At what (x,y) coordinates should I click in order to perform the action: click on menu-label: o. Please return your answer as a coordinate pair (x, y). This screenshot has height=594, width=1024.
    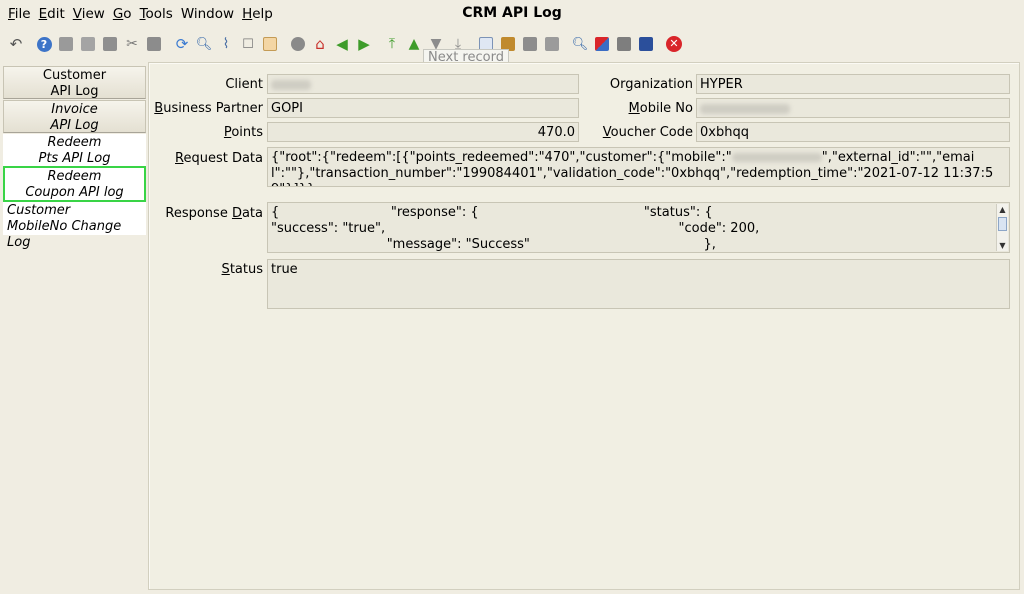
    Looking at the image, I should click on (127, 14).